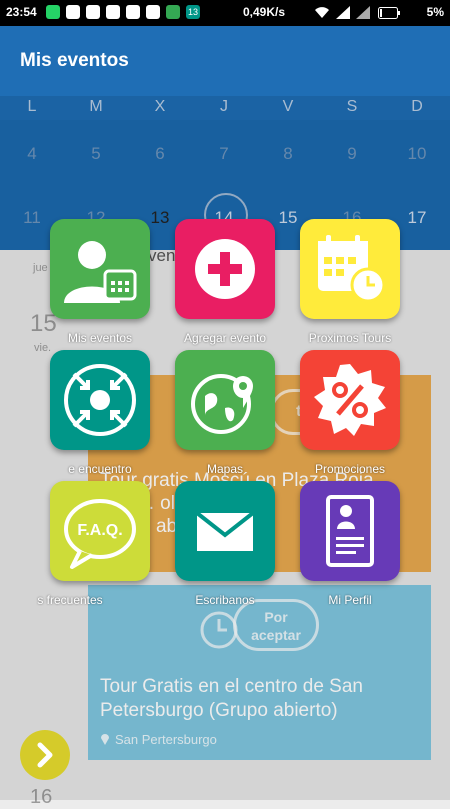 Image resolution: width=450 pixels, height=809 pixels. I want to click on page-title: Mis eventos, so click(74, 60).